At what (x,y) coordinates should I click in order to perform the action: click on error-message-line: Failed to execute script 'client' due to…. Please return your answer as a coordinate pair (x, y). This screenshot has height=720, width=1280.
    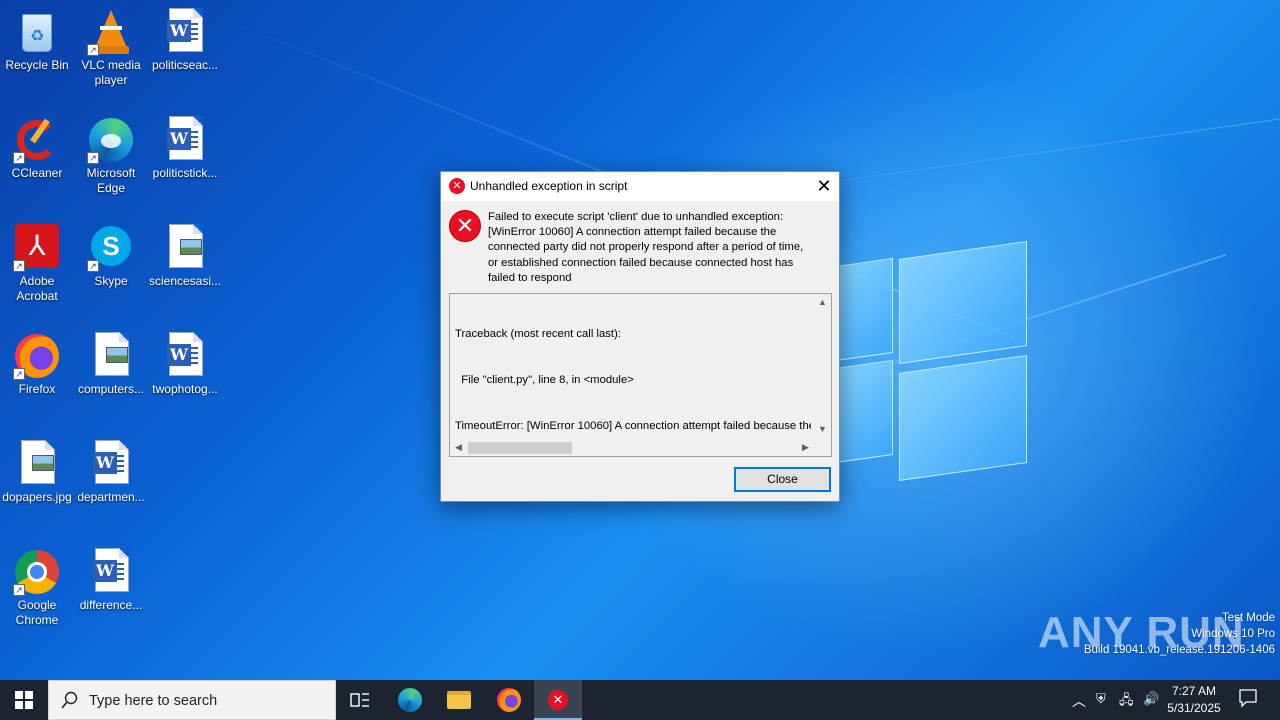
    Looking at the image, I should click on (636, 217).